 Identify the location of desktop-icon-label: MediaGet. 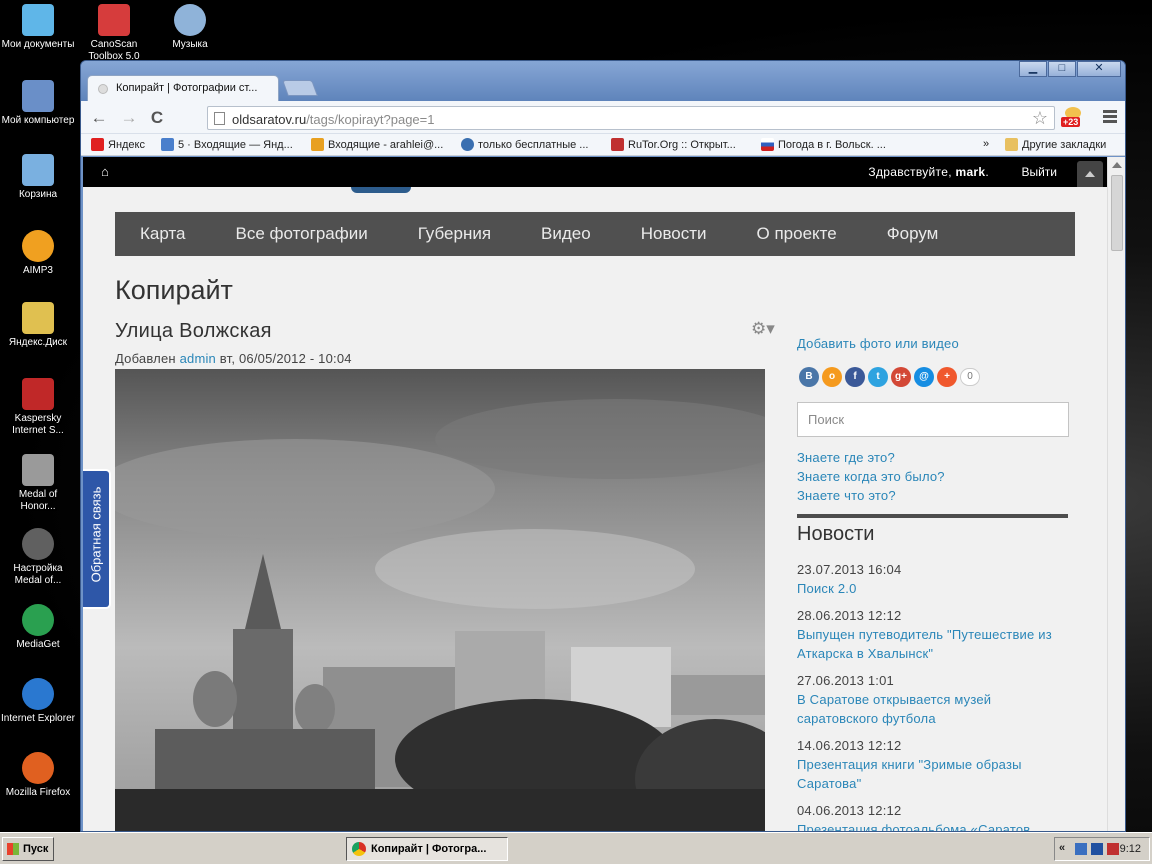
(38, 644).